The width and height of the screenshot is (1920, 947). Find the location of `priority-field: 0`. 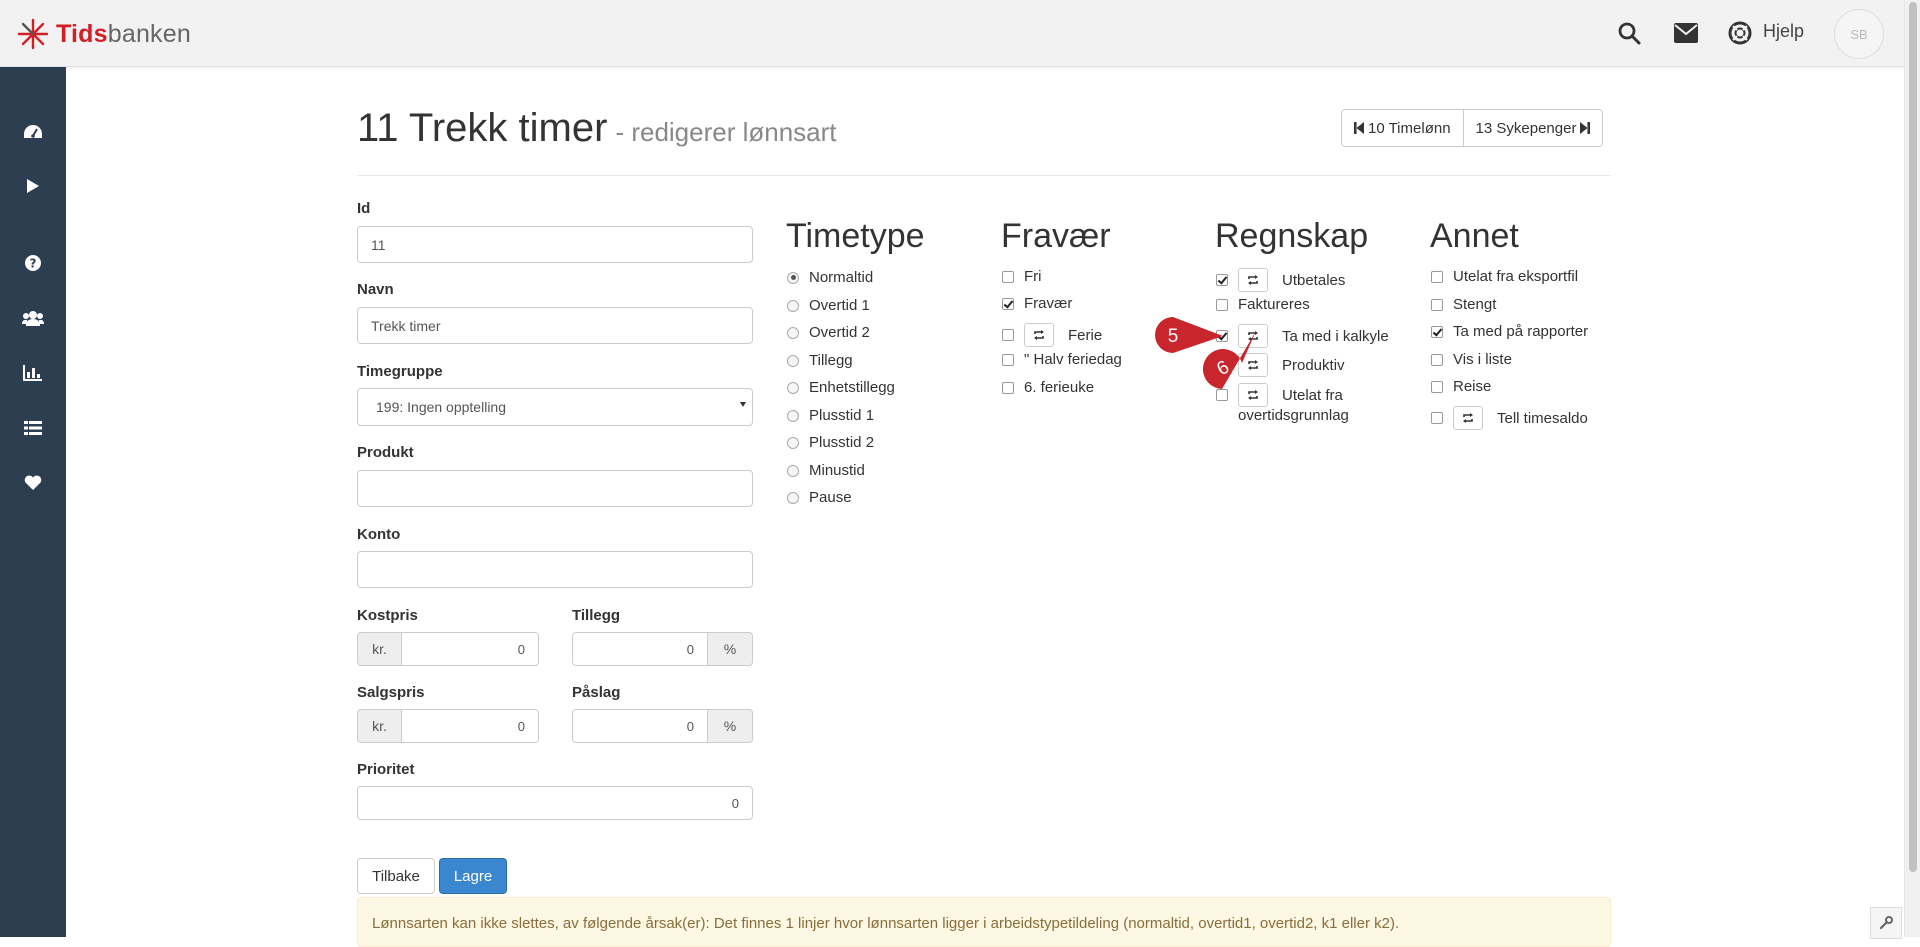

priority-field: 0 is located at coordinates (555, 803).